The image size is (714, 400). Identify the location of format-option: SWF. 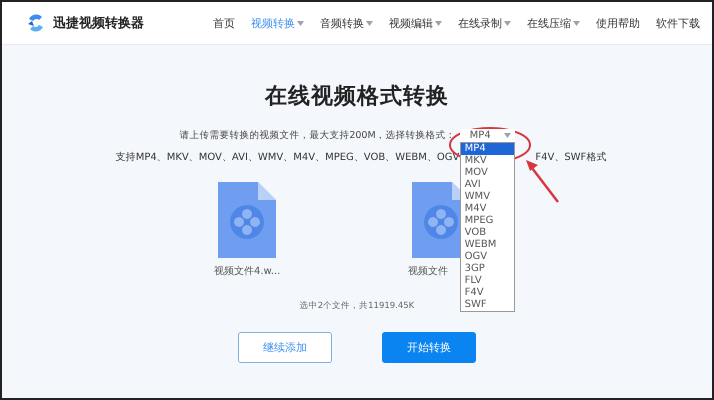
(487, 305).